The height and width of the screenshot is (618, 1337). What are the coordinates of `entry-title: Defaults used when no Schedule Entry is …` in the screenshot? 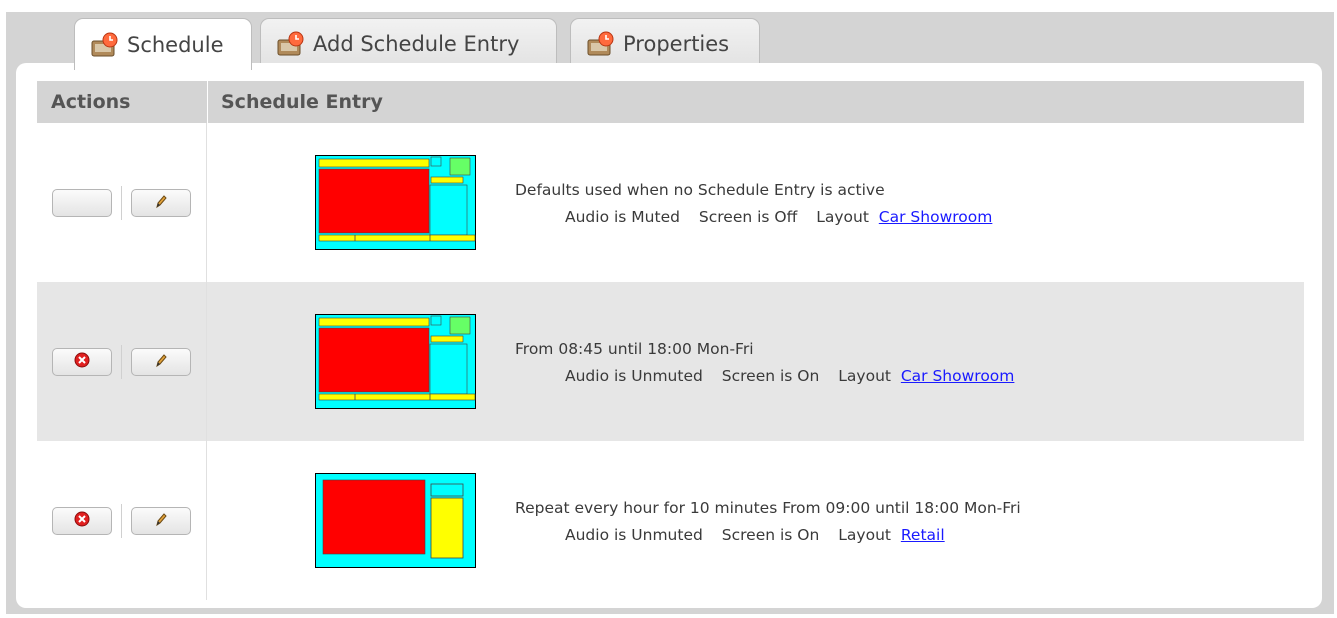 It's located at (700, 190).